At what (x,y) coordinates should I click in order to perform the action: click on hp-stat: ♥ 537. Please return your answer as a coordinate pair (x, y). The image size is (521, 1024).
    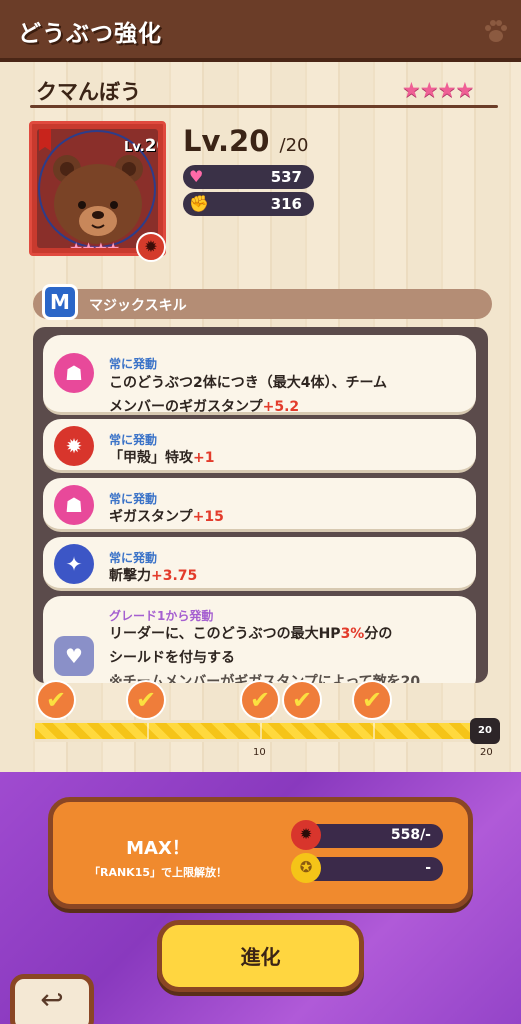
    Looking at the image, I should click on (248, 177).